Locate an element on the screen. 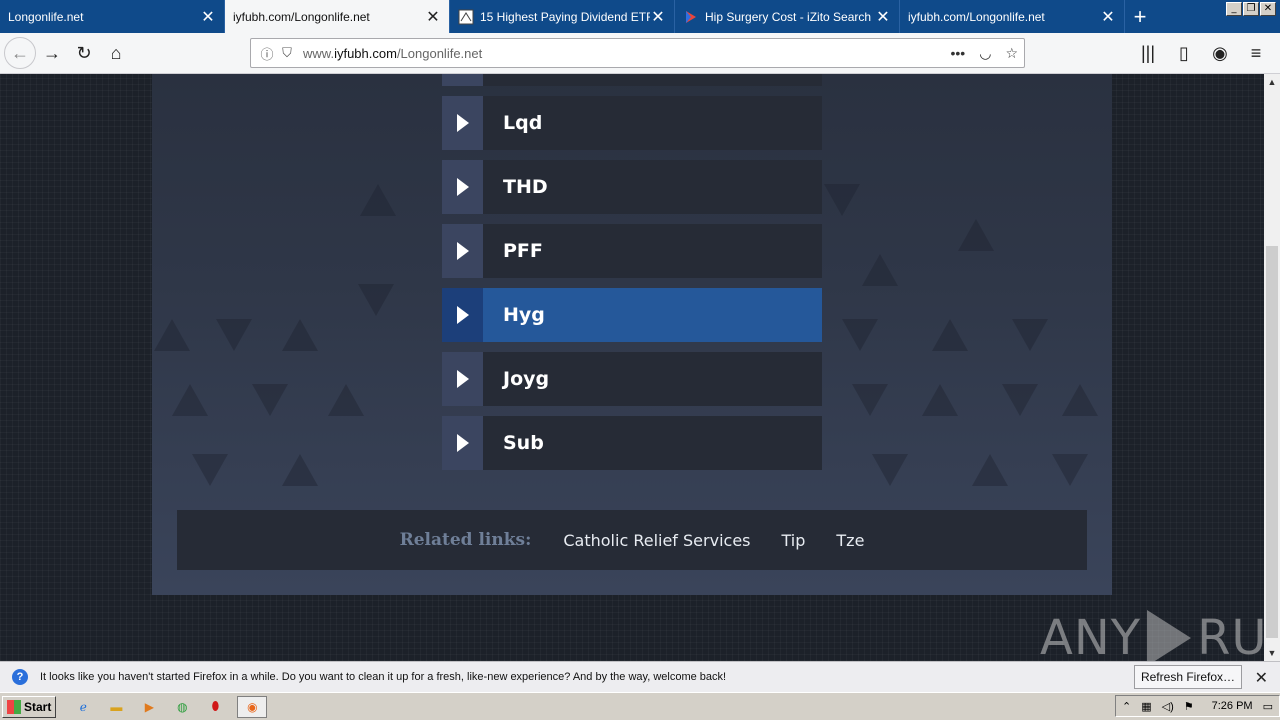 This screenshot has height=720, width=1280. media-player-icon: ▶ is located at coordinates (149, 707).